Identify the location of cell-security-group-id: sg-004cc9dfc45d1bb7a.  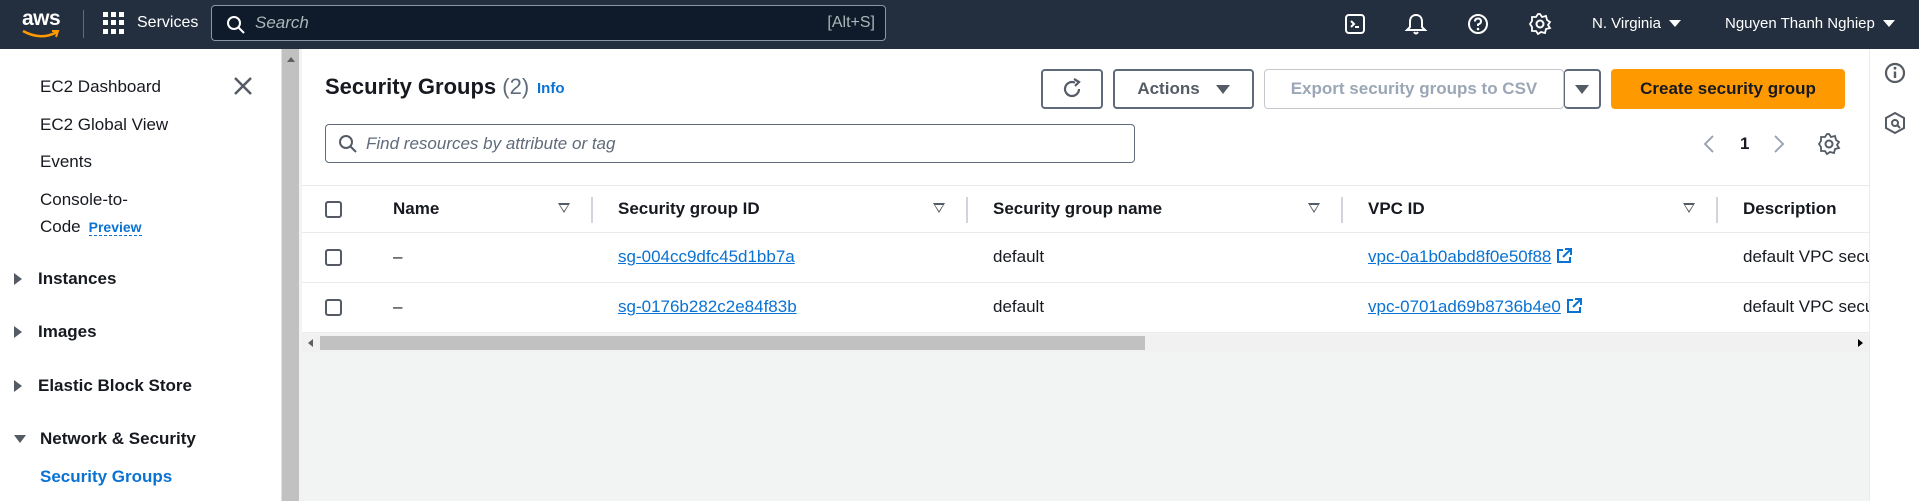
(706, 257).